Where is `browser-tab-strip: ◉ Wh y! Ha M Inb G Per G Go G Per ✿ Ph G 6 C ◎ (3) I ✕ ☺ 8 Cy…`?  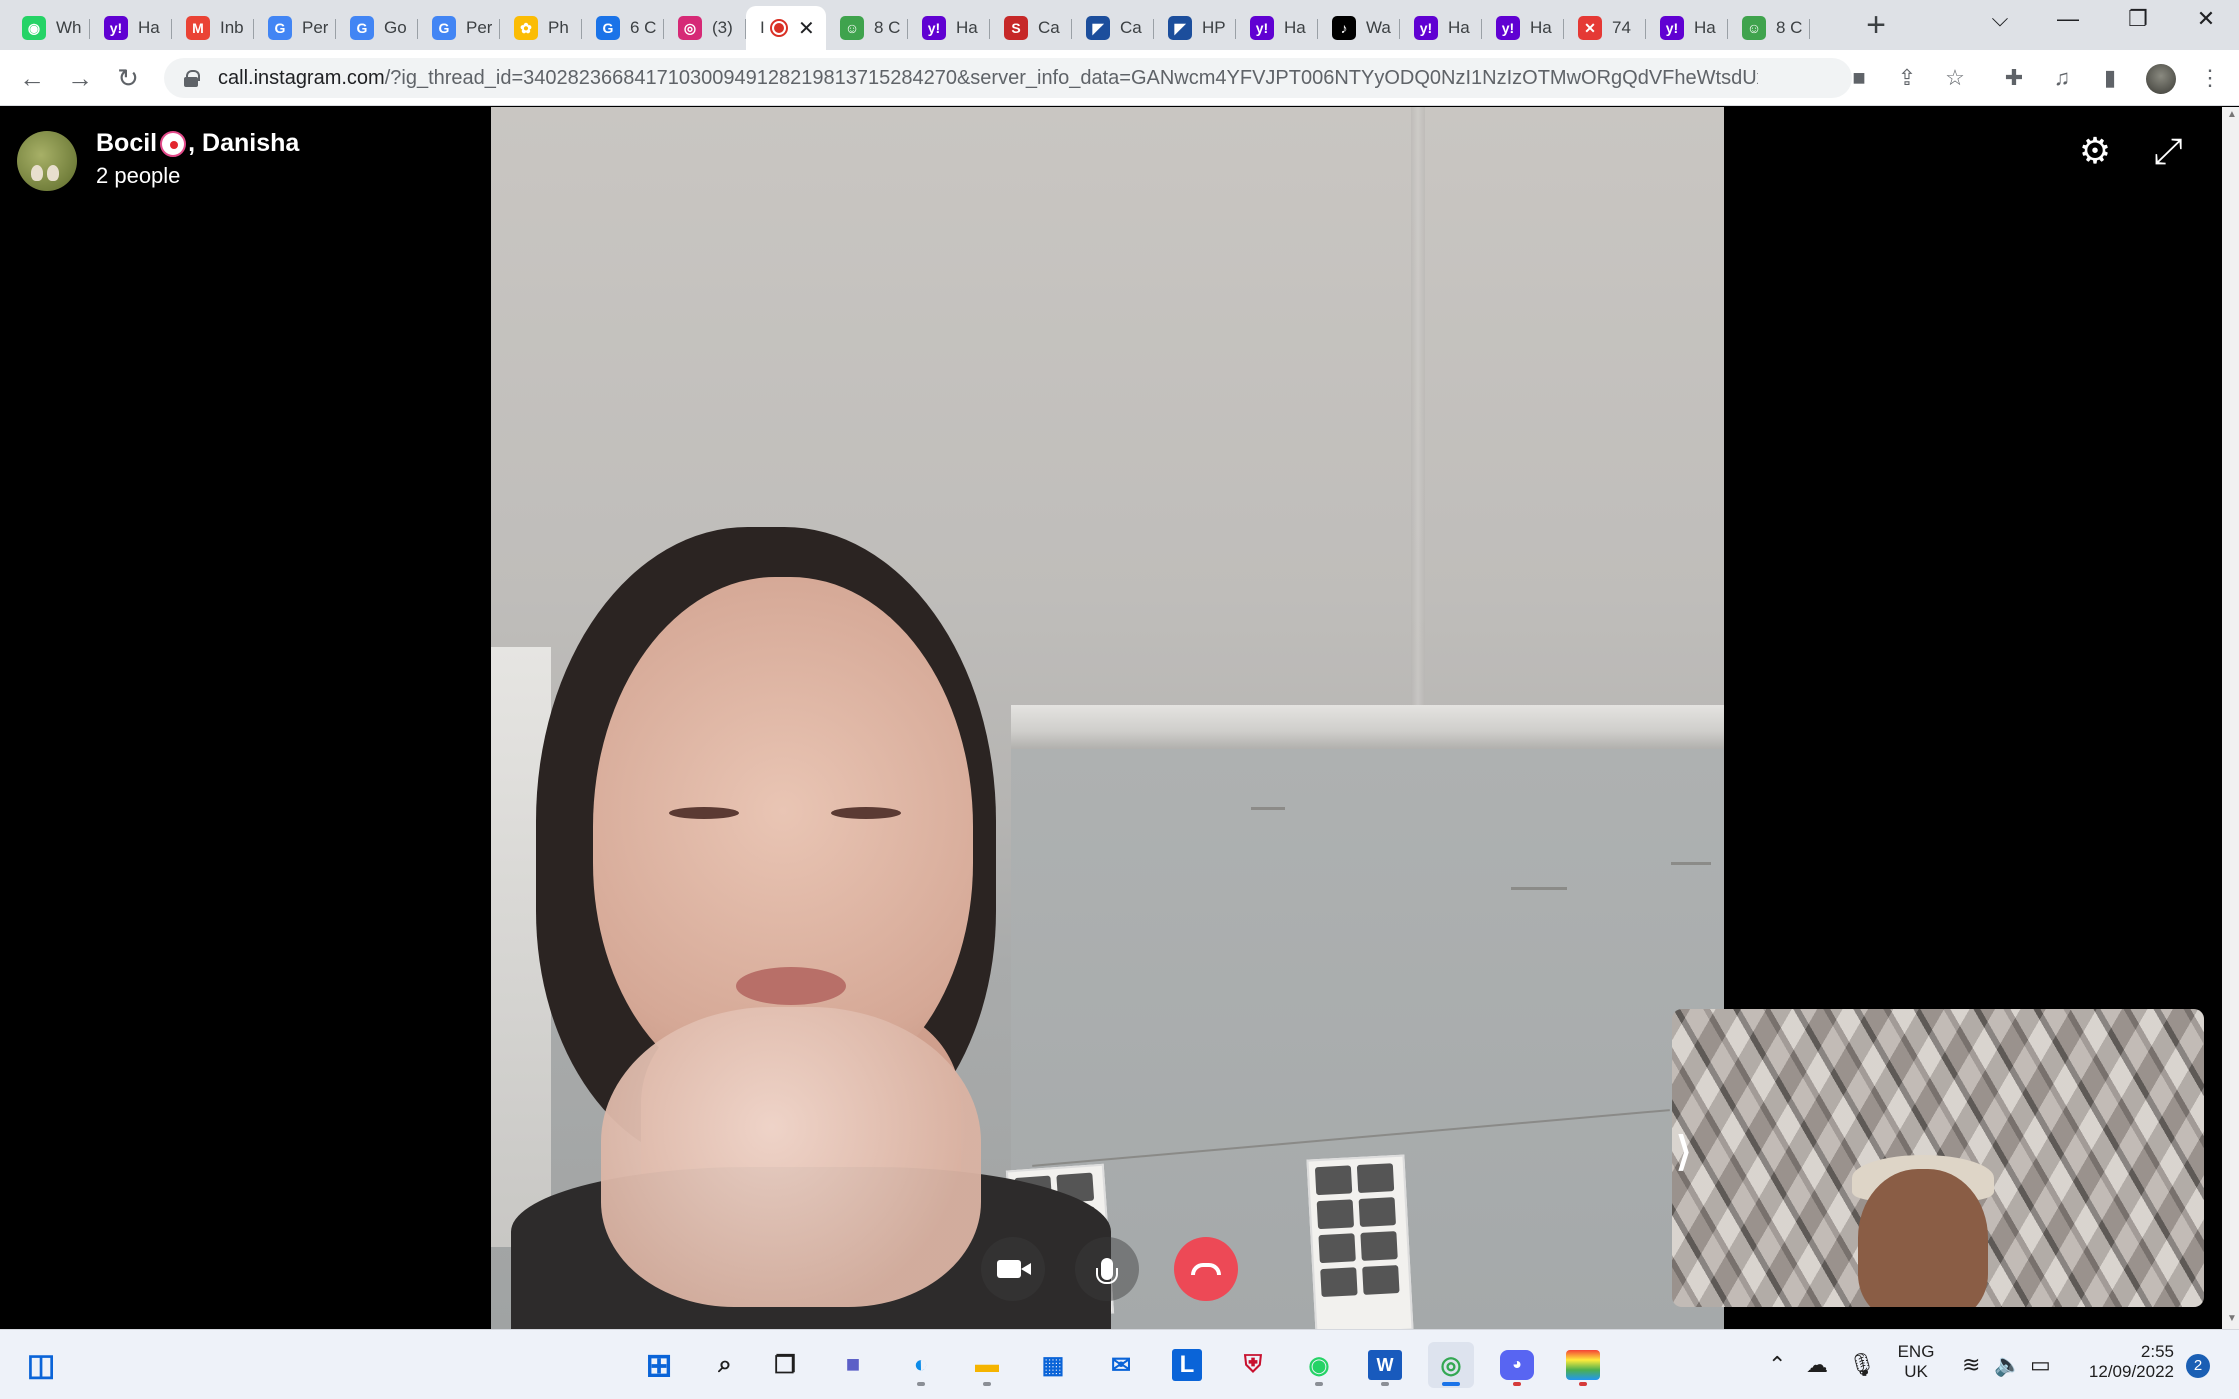 browser-tab-strip: ◉ Wh y! Ha M Inb G Per G Go G Per ✿ Ph G 6 C ◎ (3) I ✕ ☺ 8 Cy… is located at coordinates (1119, 25).